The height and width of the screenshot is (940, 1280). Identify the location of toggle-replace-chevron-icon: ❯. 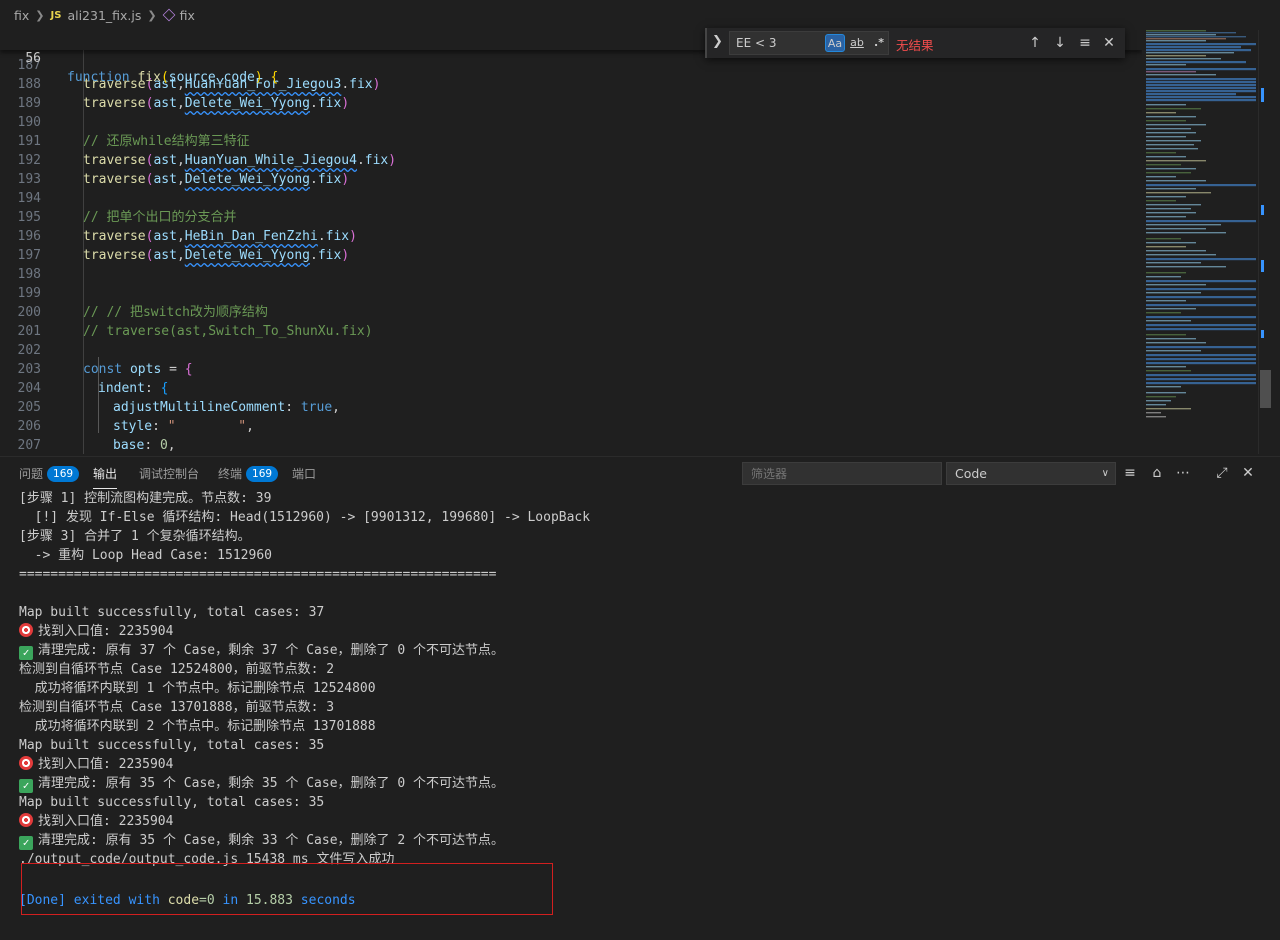
(720, 43).